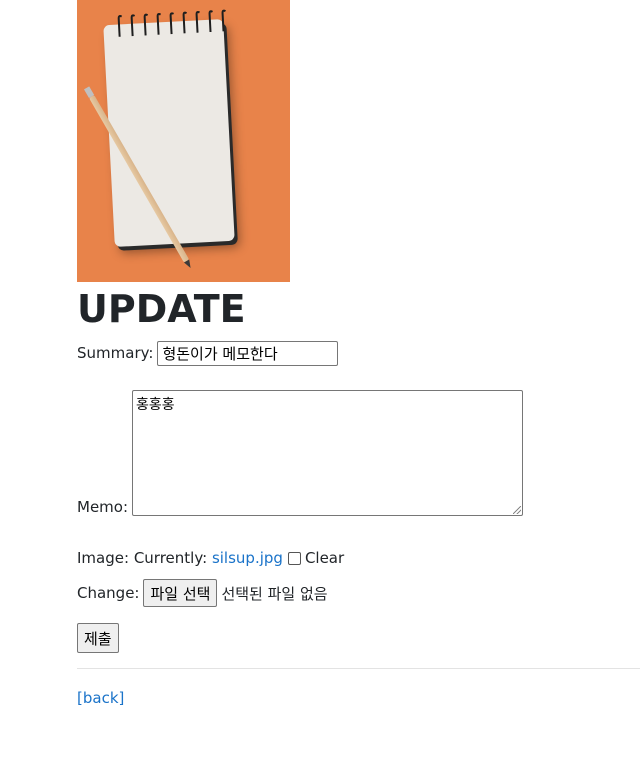 The image size is (640, 757). What do you see at coordinates (324, 558) in the screenshot?
I see `clear-label: Clear` at bounding box center [324, 558].